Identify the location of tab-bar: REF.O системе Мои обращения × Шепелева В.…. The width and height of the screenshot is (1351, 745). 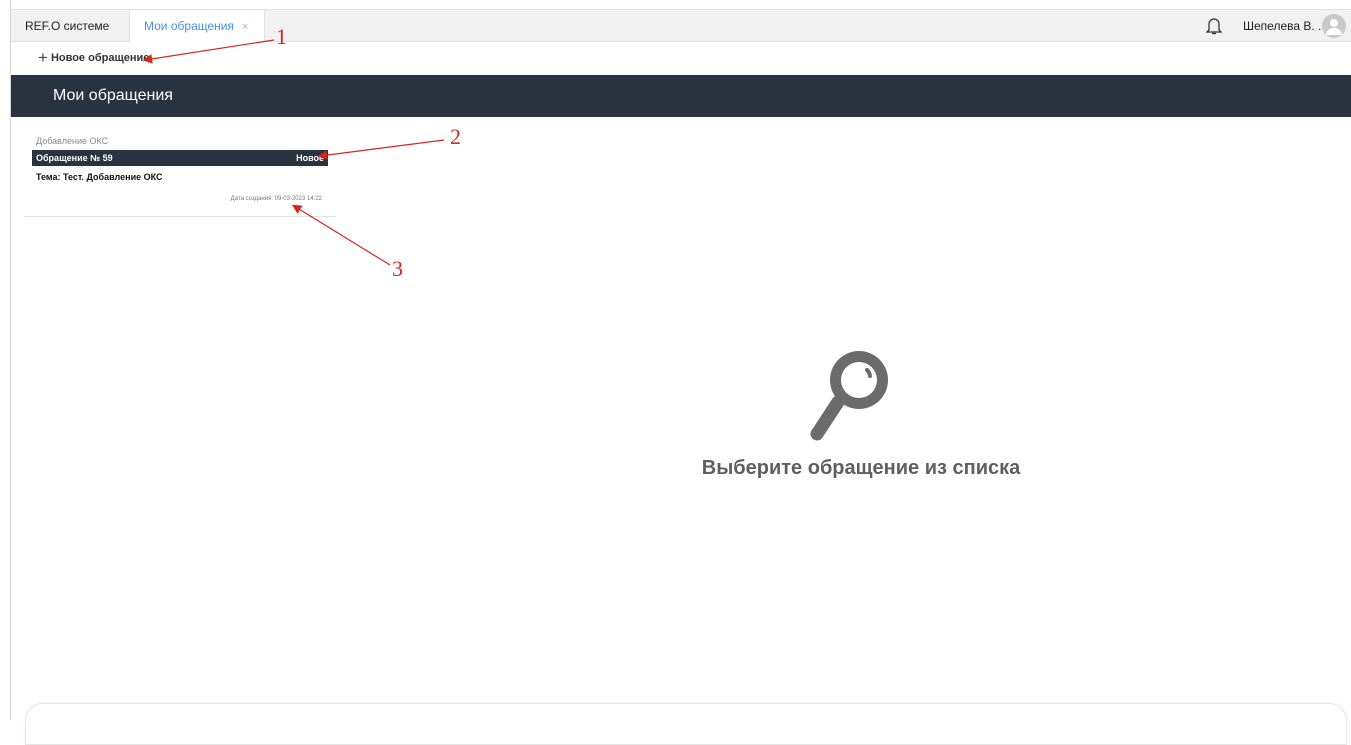
(681, 25).